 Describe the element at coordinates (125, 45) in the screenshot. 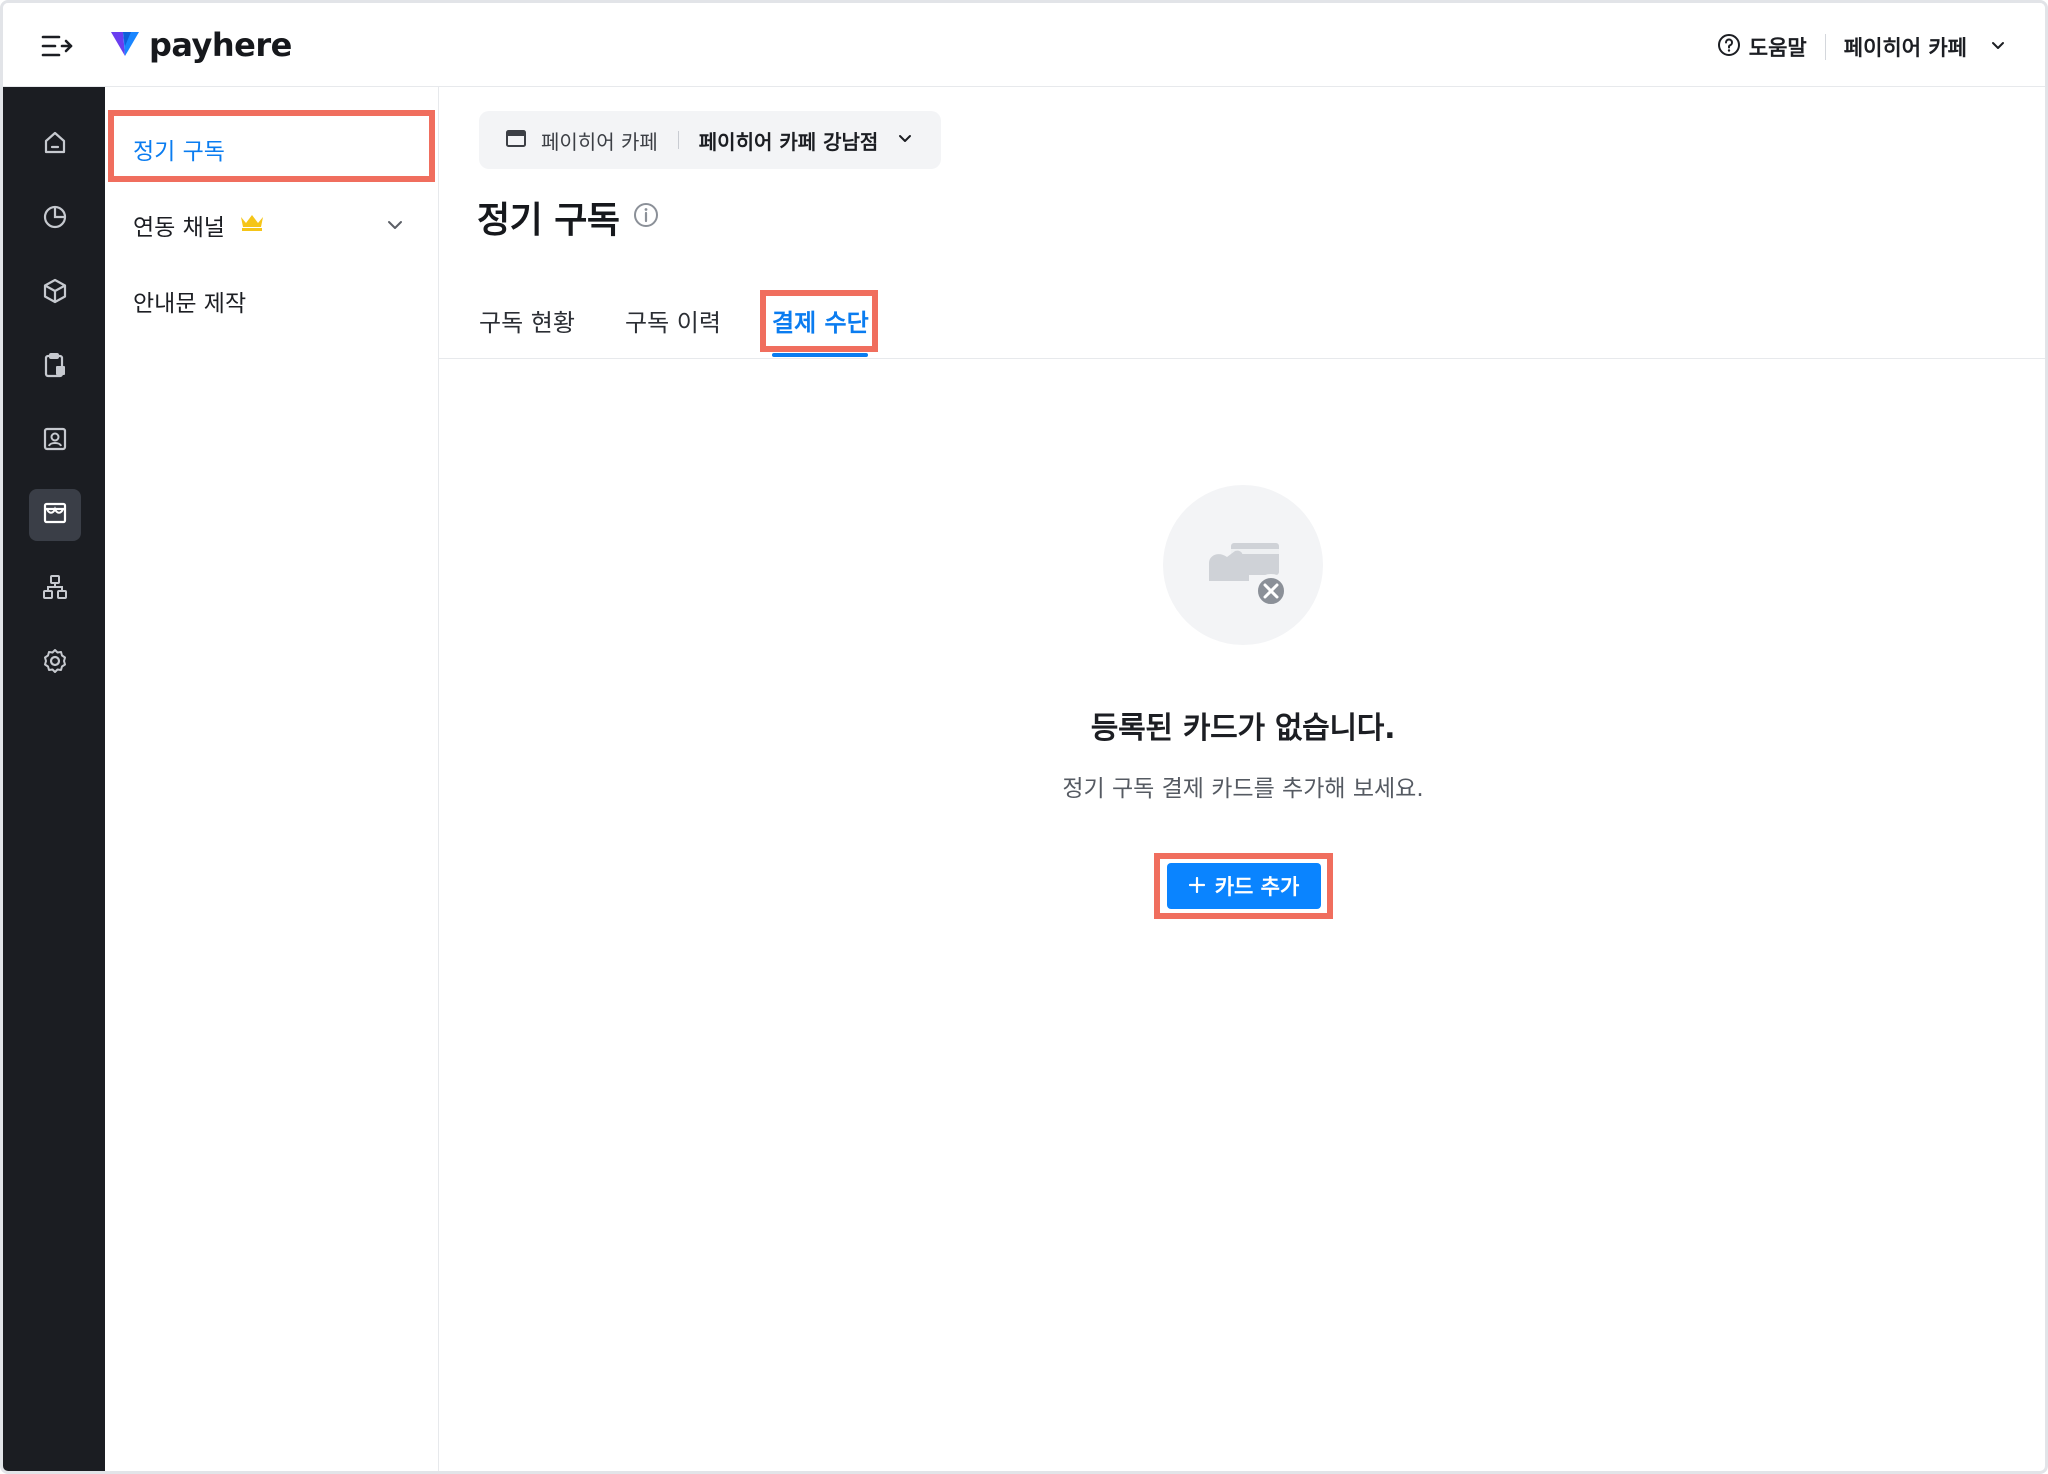

I see `payhere-logo-mark-icon` at that location.